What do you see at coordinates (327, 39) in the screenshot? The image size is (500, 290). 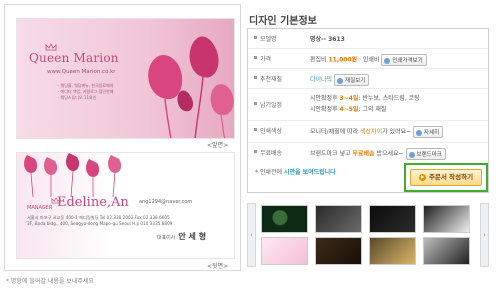 I see `row-value: 명상-- 3613` at bounding box center [327, 39].